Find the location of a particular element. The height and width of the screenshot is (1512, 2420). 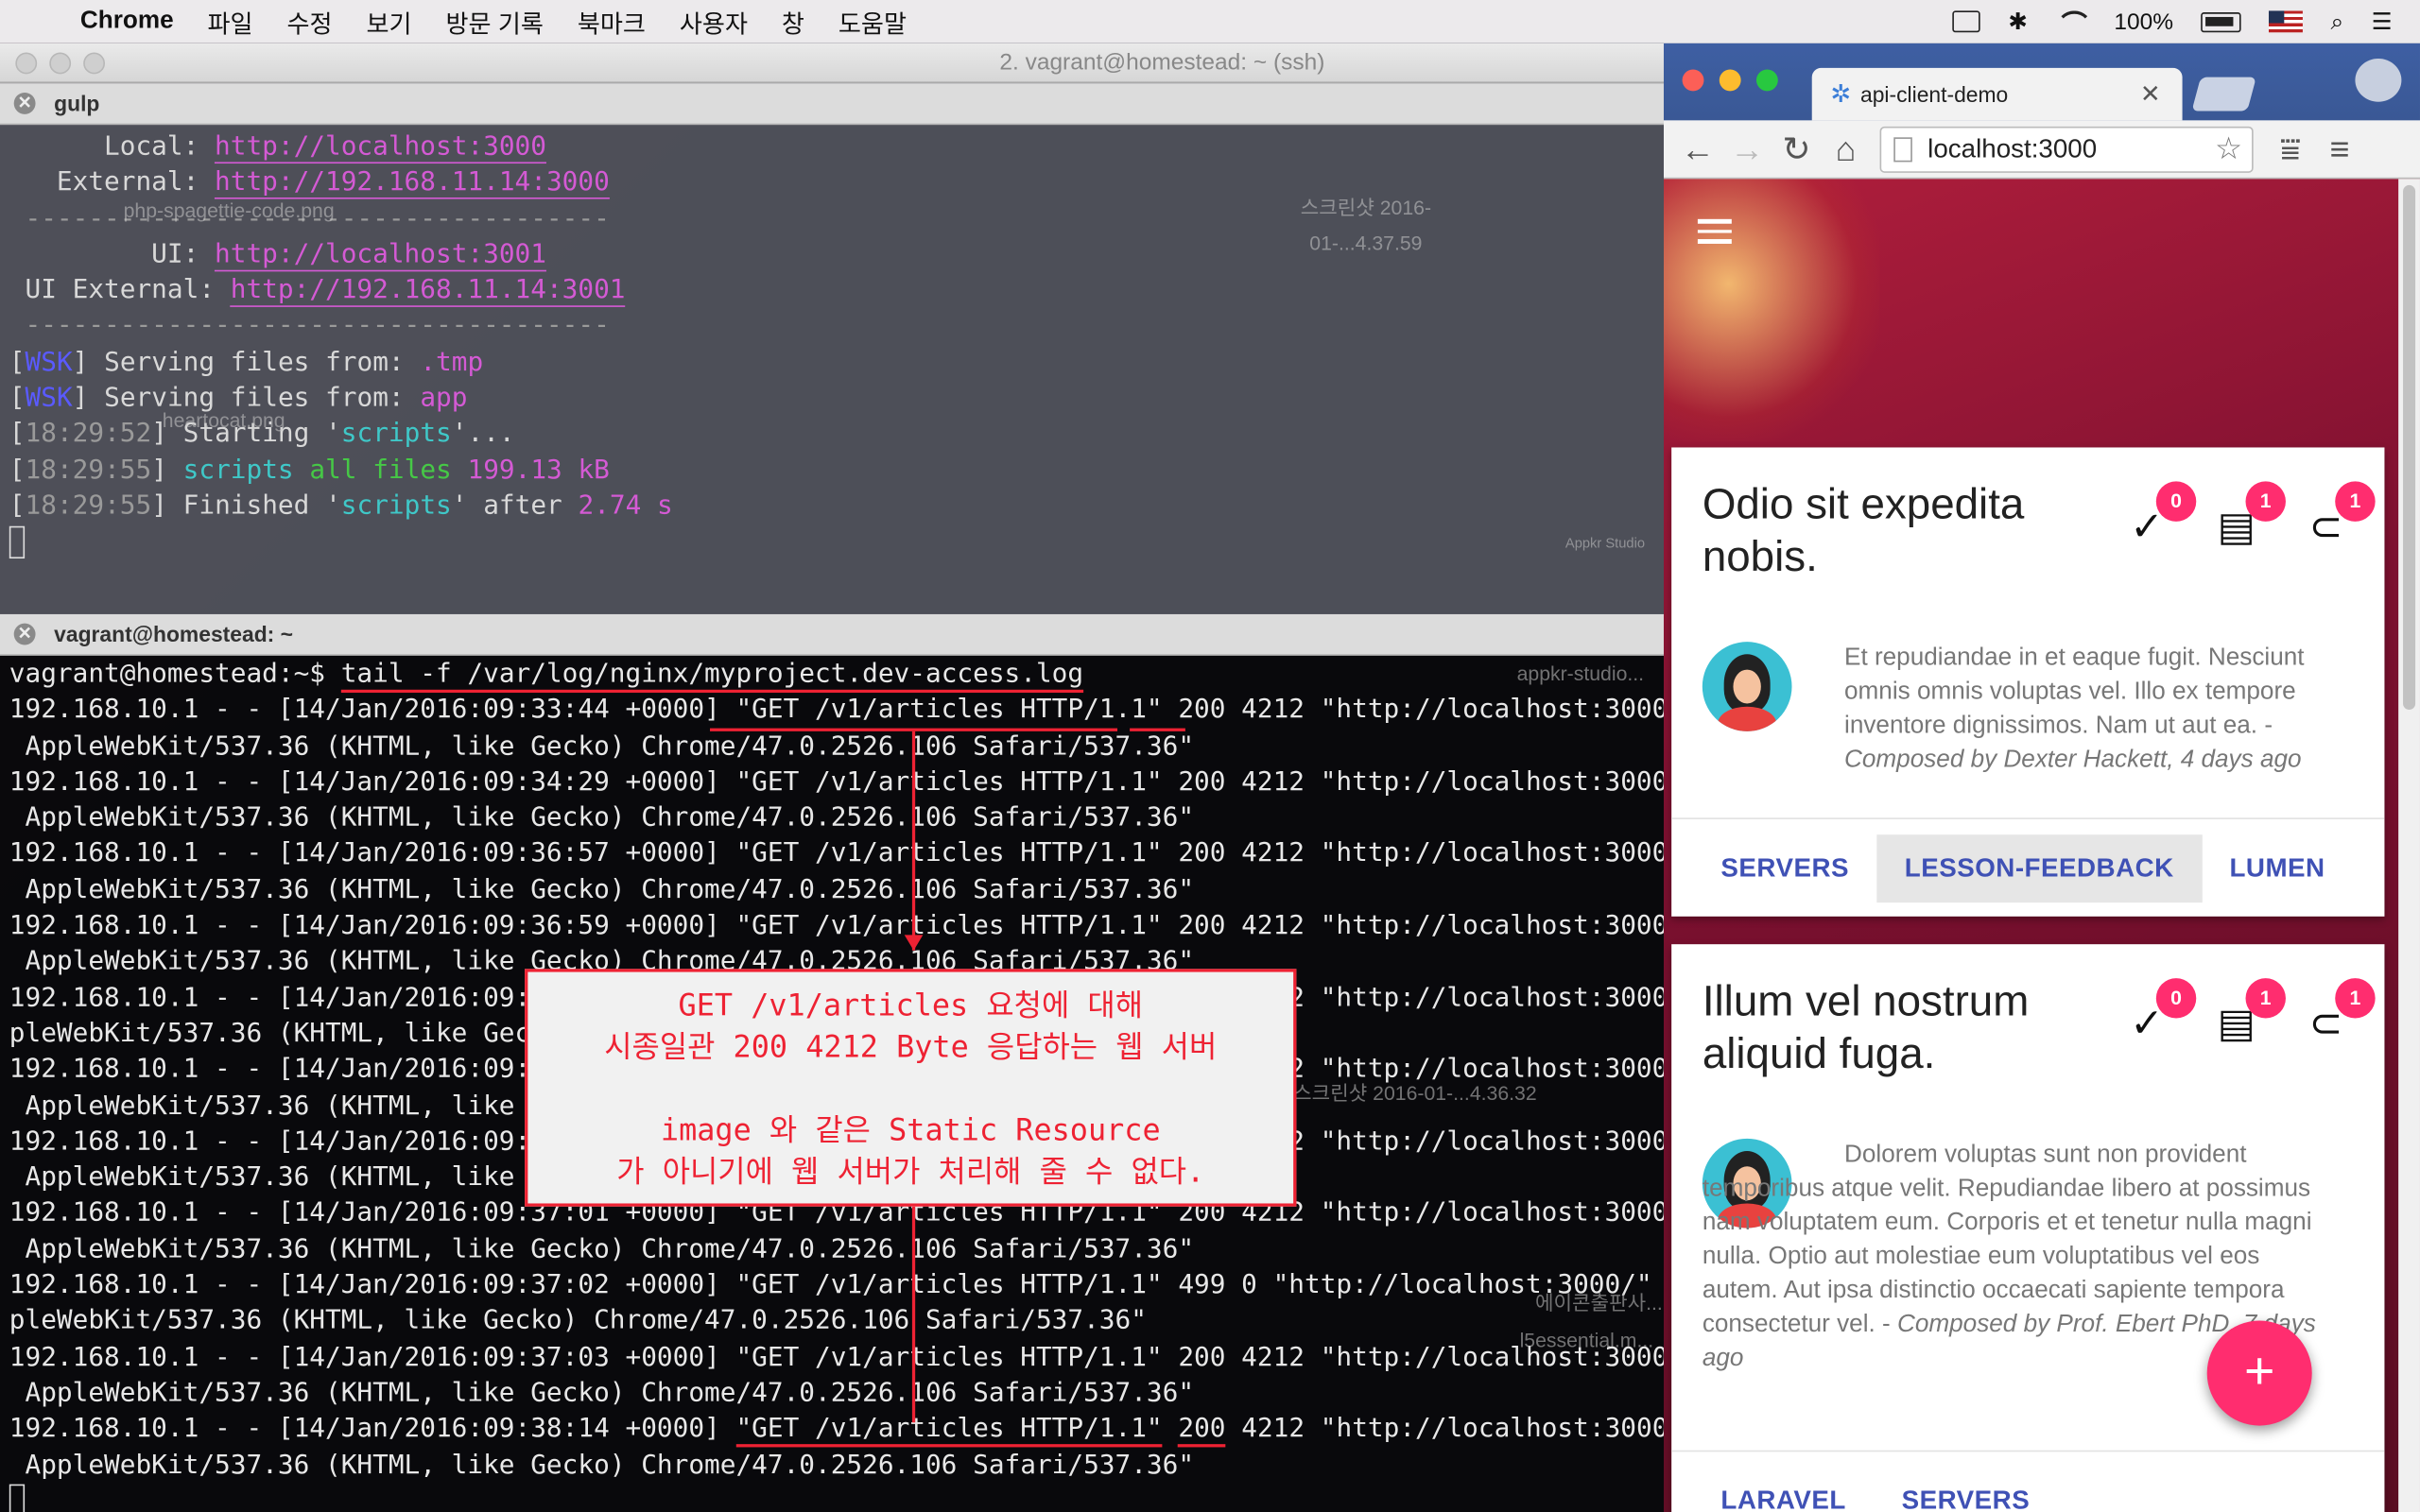

app-menu-chrome: Chrome is located at coordinates (127, 21).